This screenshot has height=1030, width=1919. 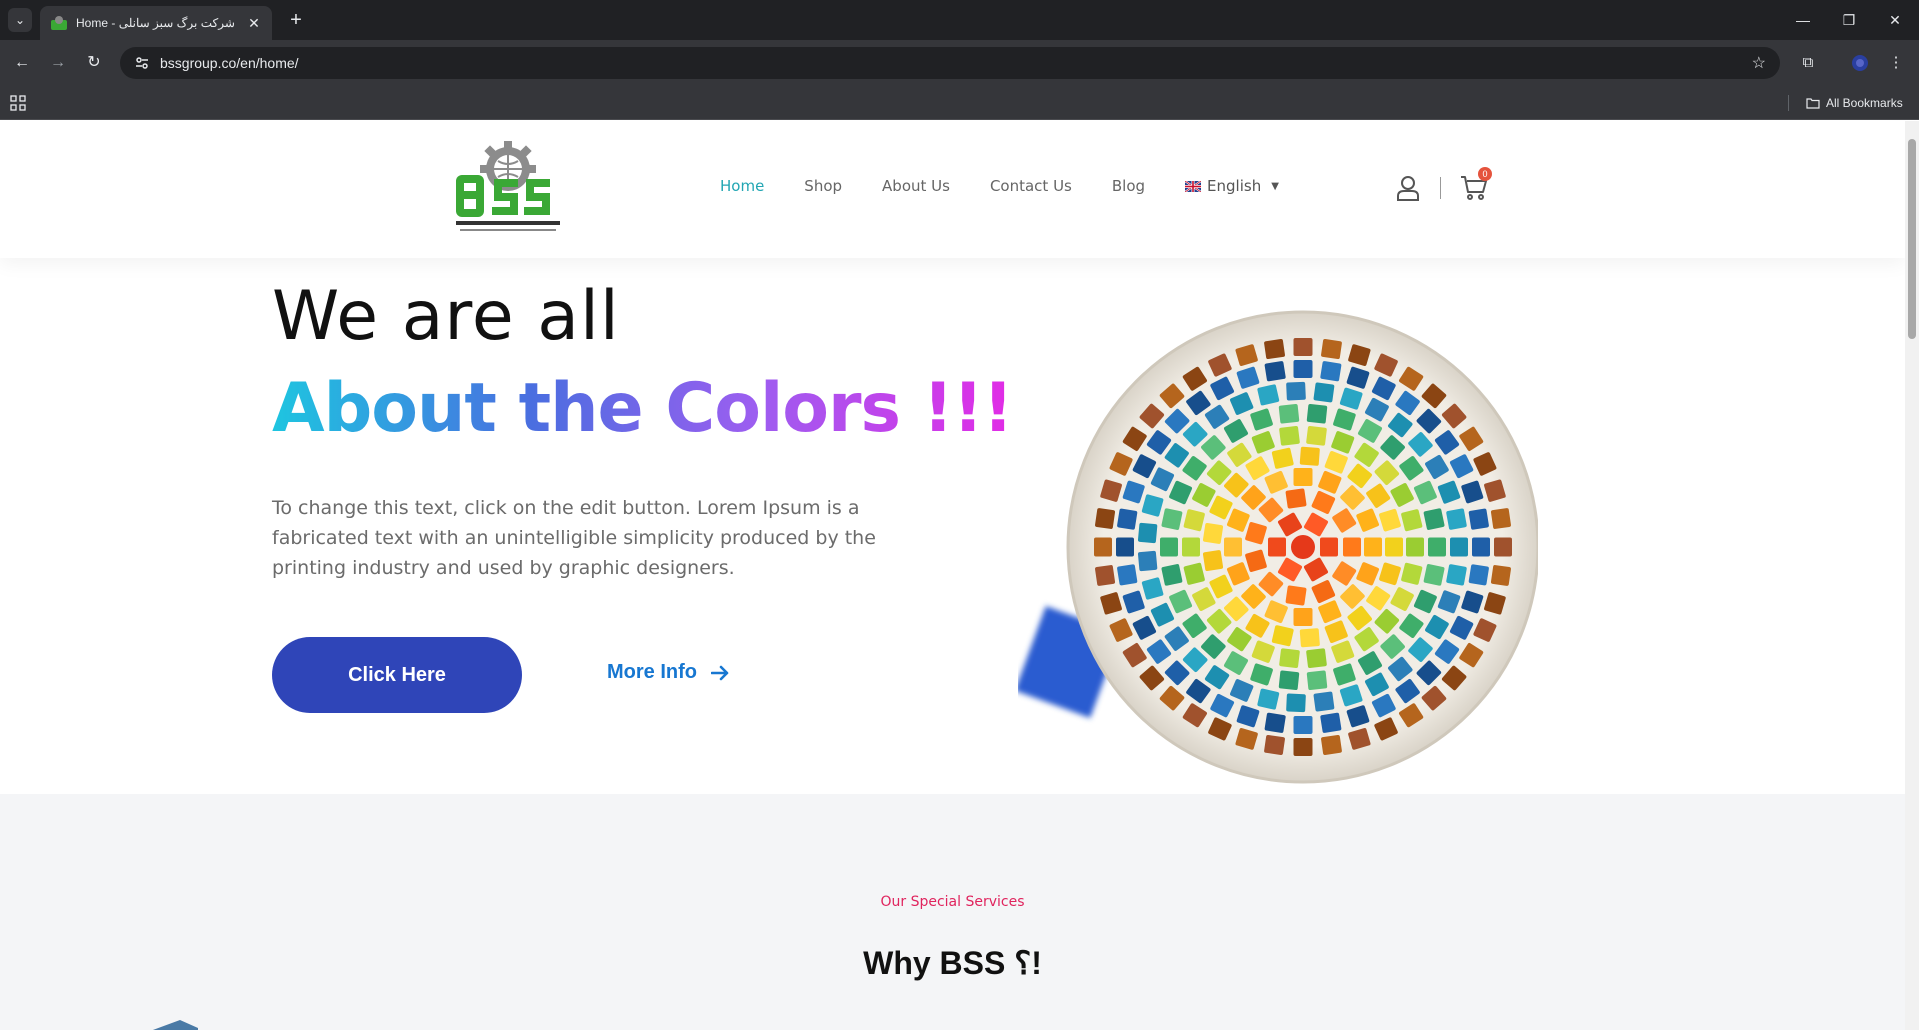 What do you see at coordinates (254, 23) in the screenshot?
I see `close-icon: ✕` at bounding box center [254, 23].